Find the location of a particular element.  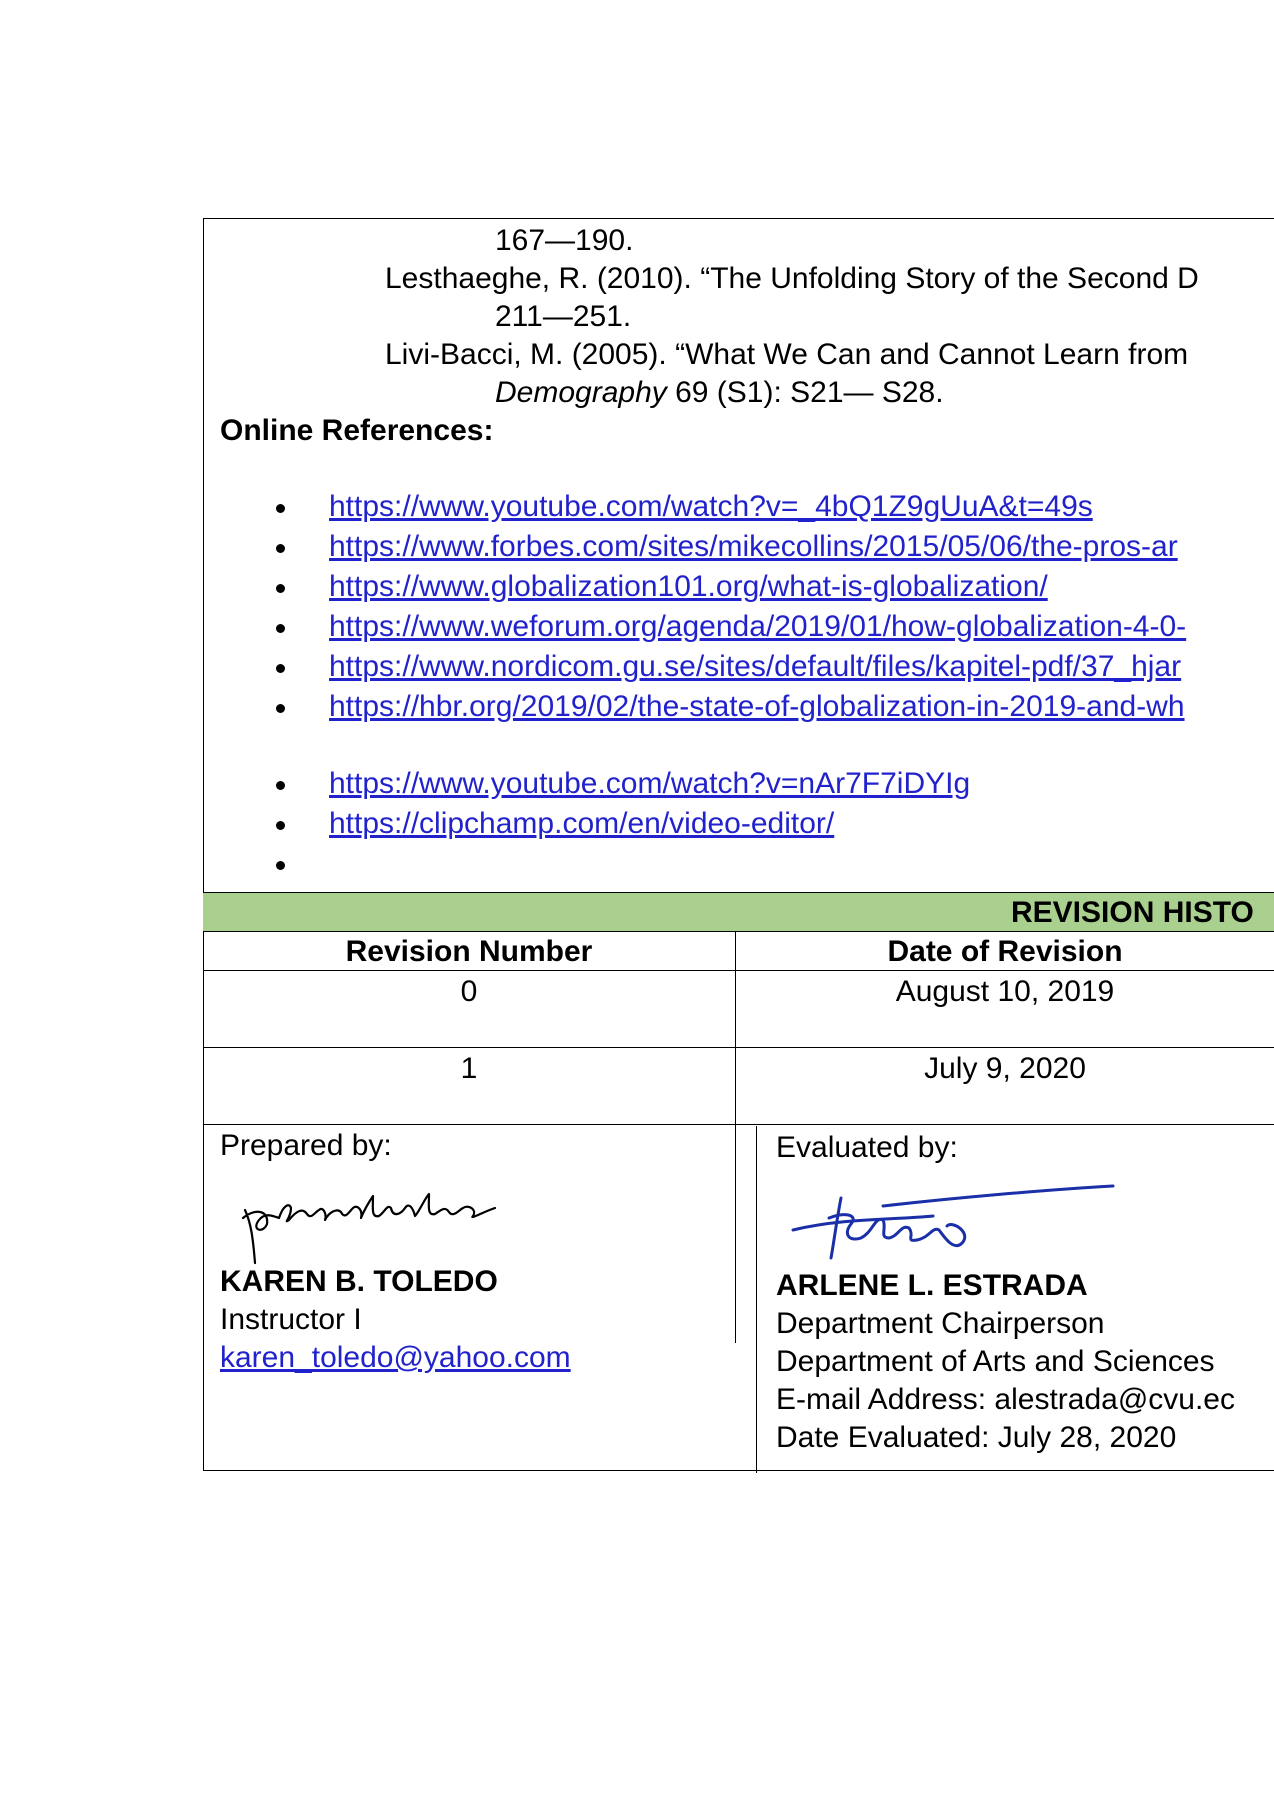

reference-link: https://clipchamp.com/en/video-editor/ is located at coordinates (581, 824).